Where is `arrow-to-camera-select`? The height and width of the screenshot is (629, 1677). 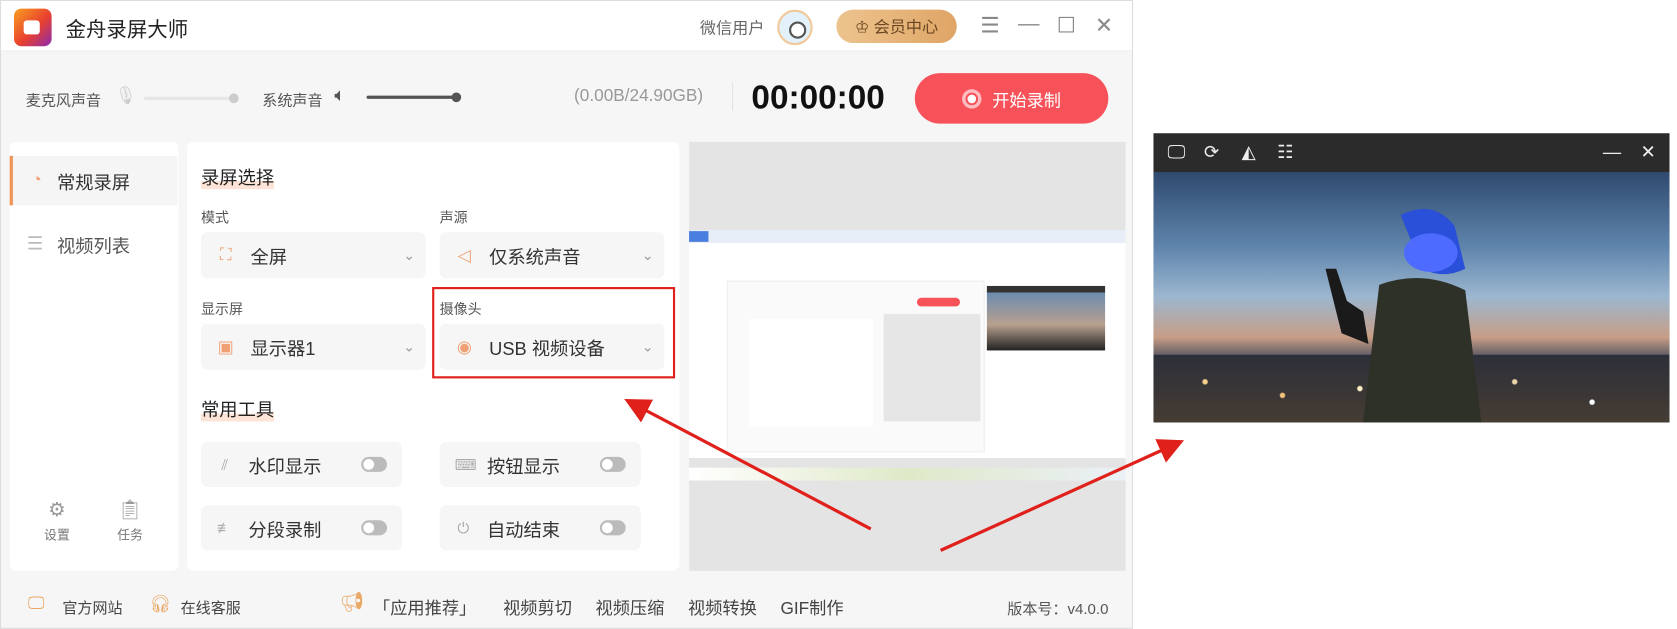 arrow-to-camera-select is located at coordinates (748, 465).